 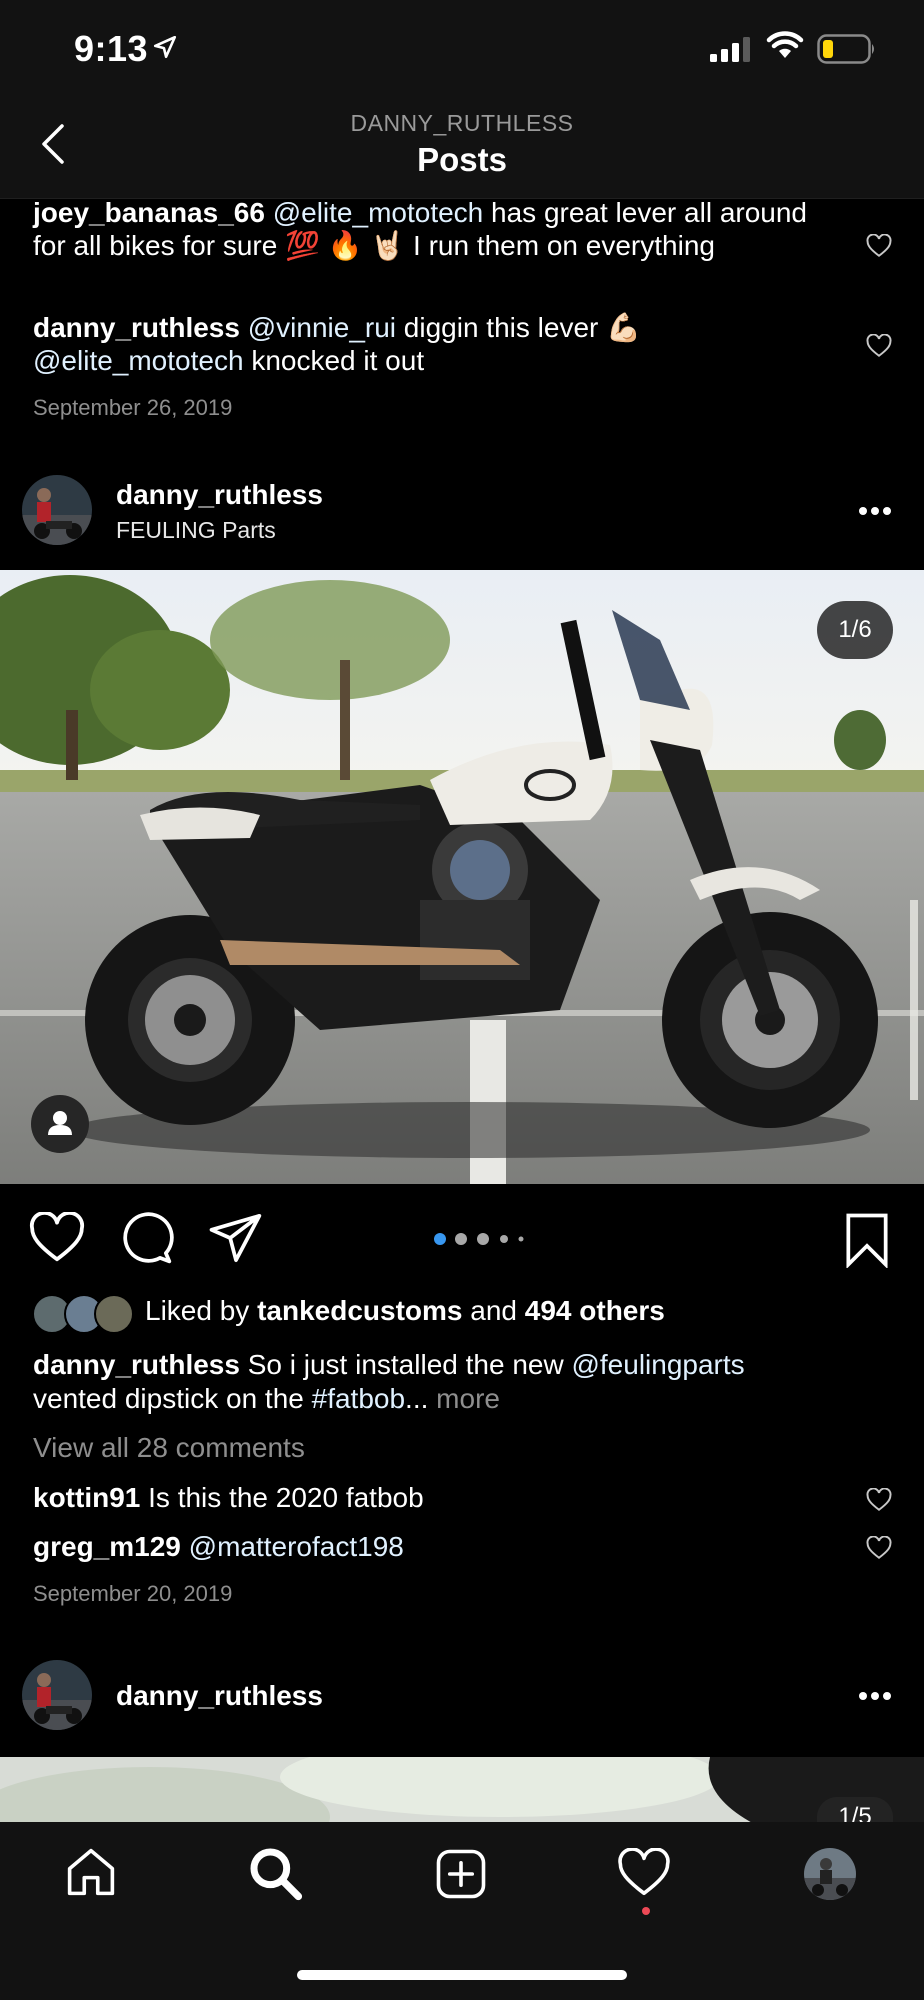 What do you see at coordinates (468, 1398) in the screenshot?
I see `caption-more-link: more` at bounding box center [468, 1398].